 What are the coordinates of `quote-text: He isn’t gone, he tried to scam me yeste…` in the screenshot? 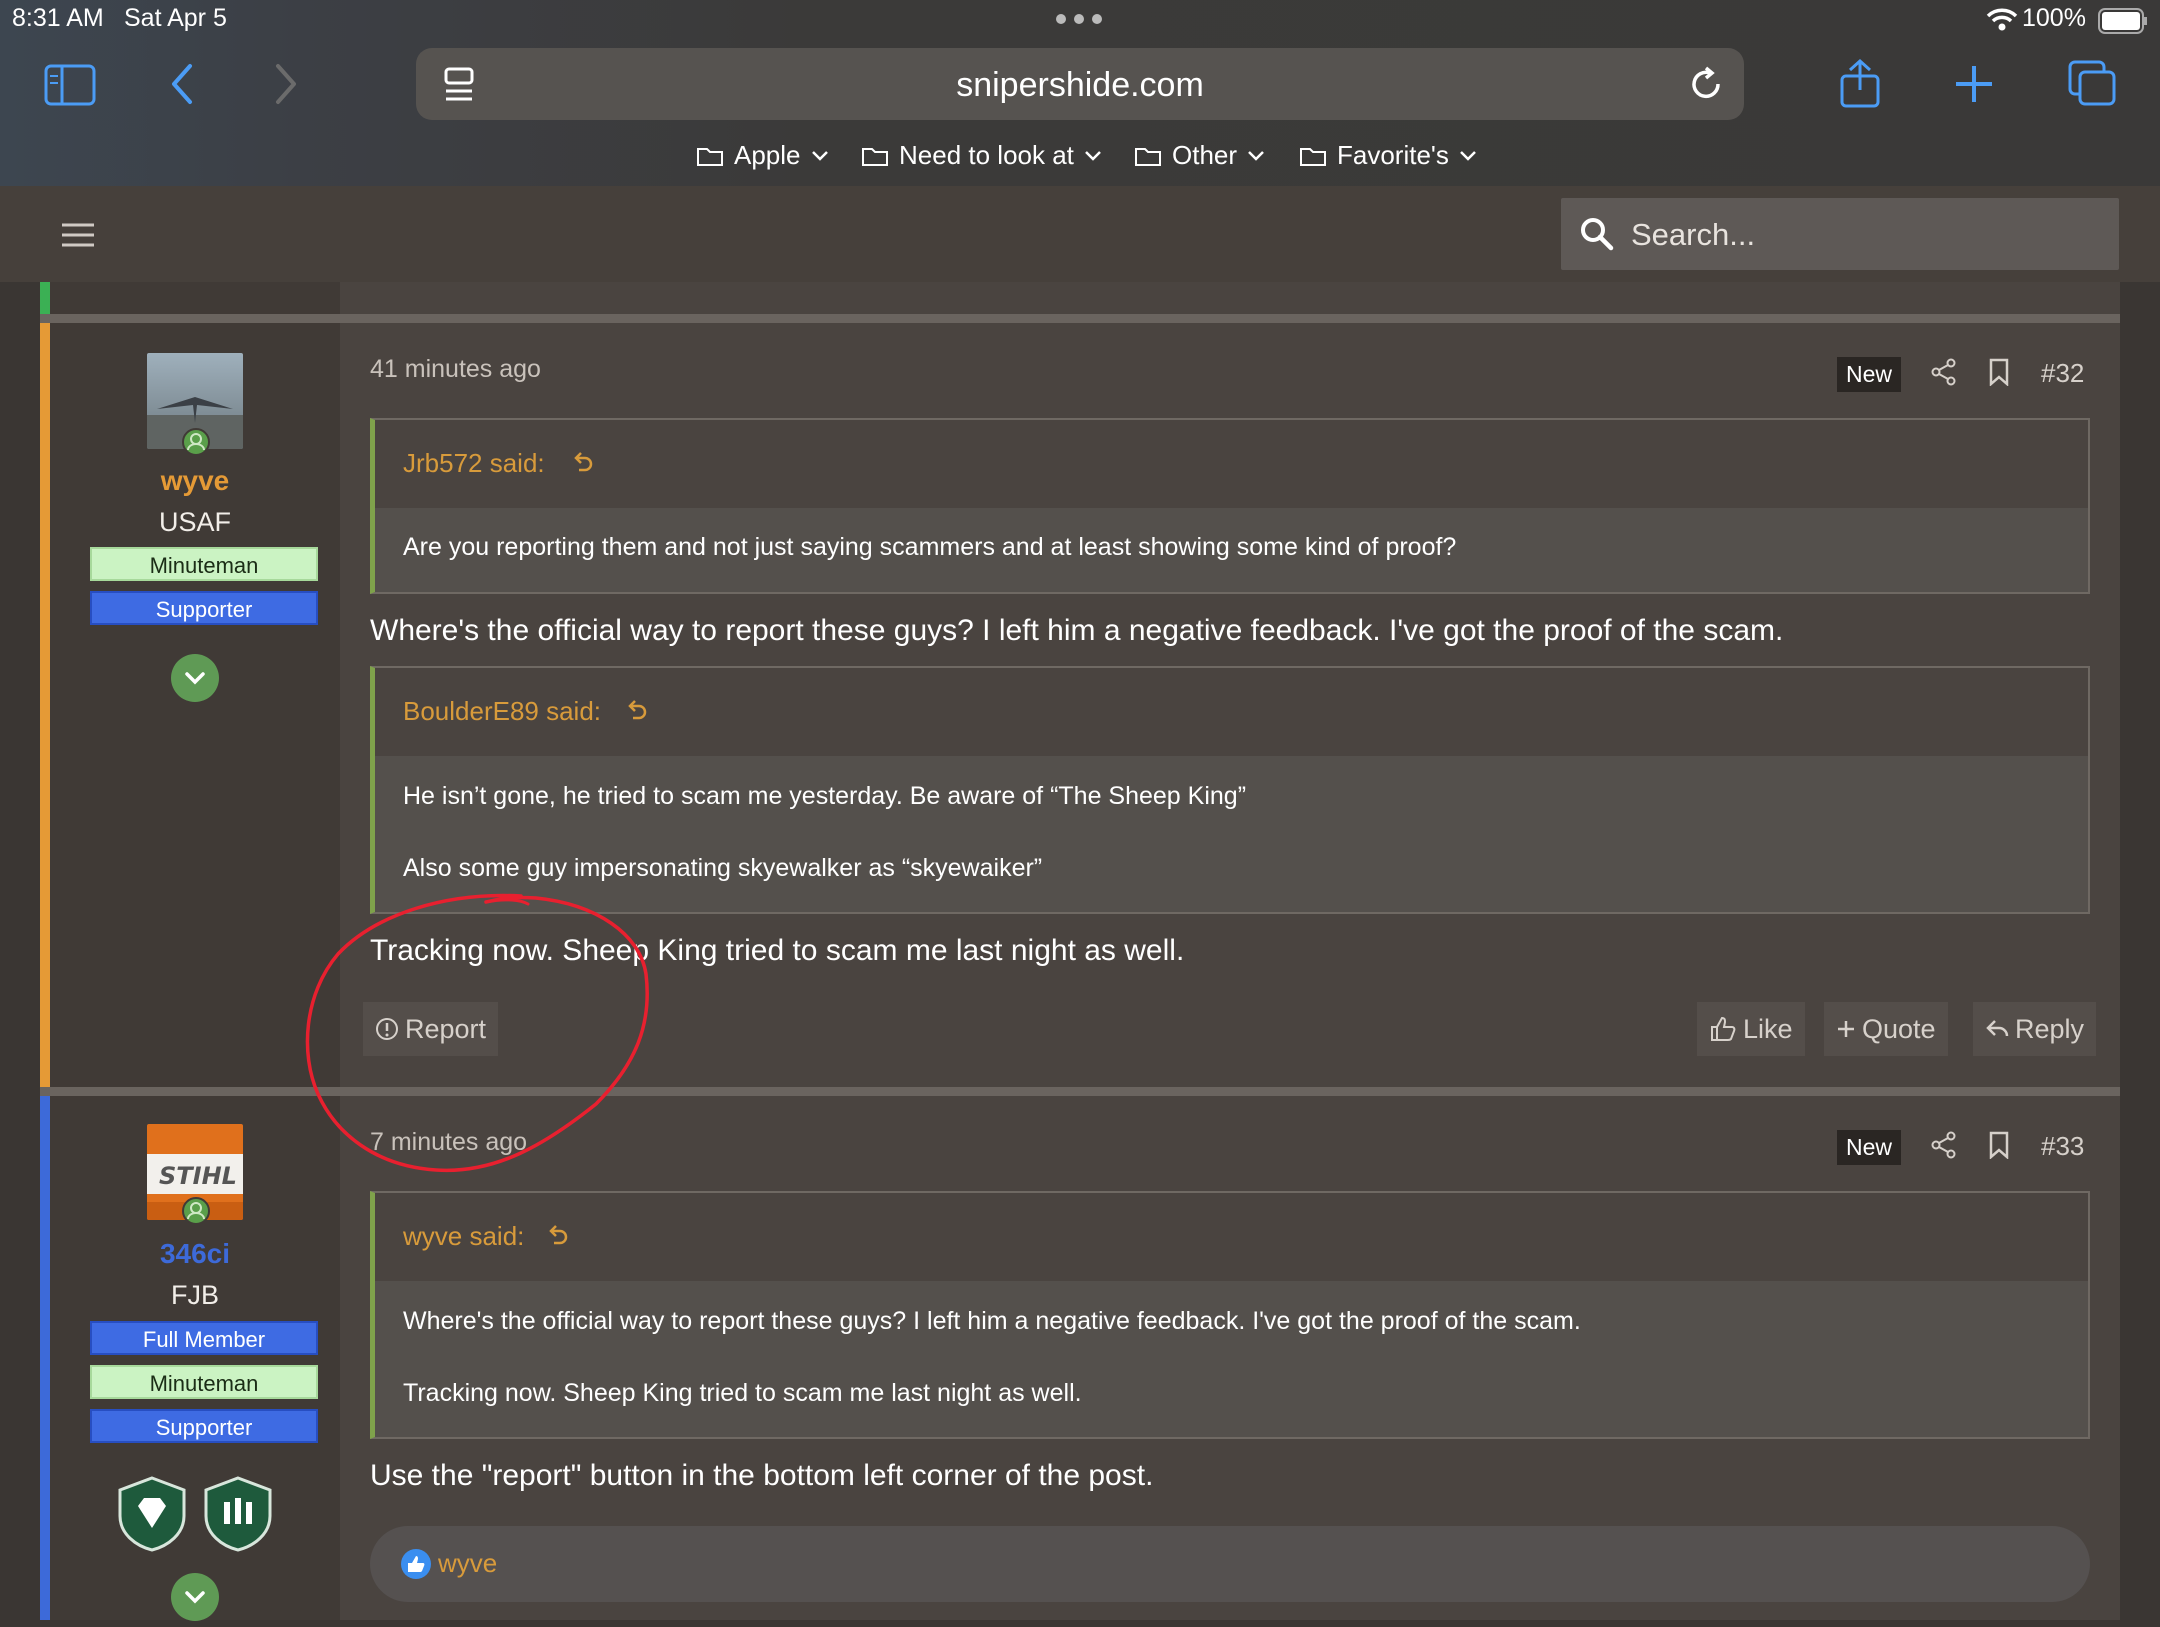 It's located at (825, 796).